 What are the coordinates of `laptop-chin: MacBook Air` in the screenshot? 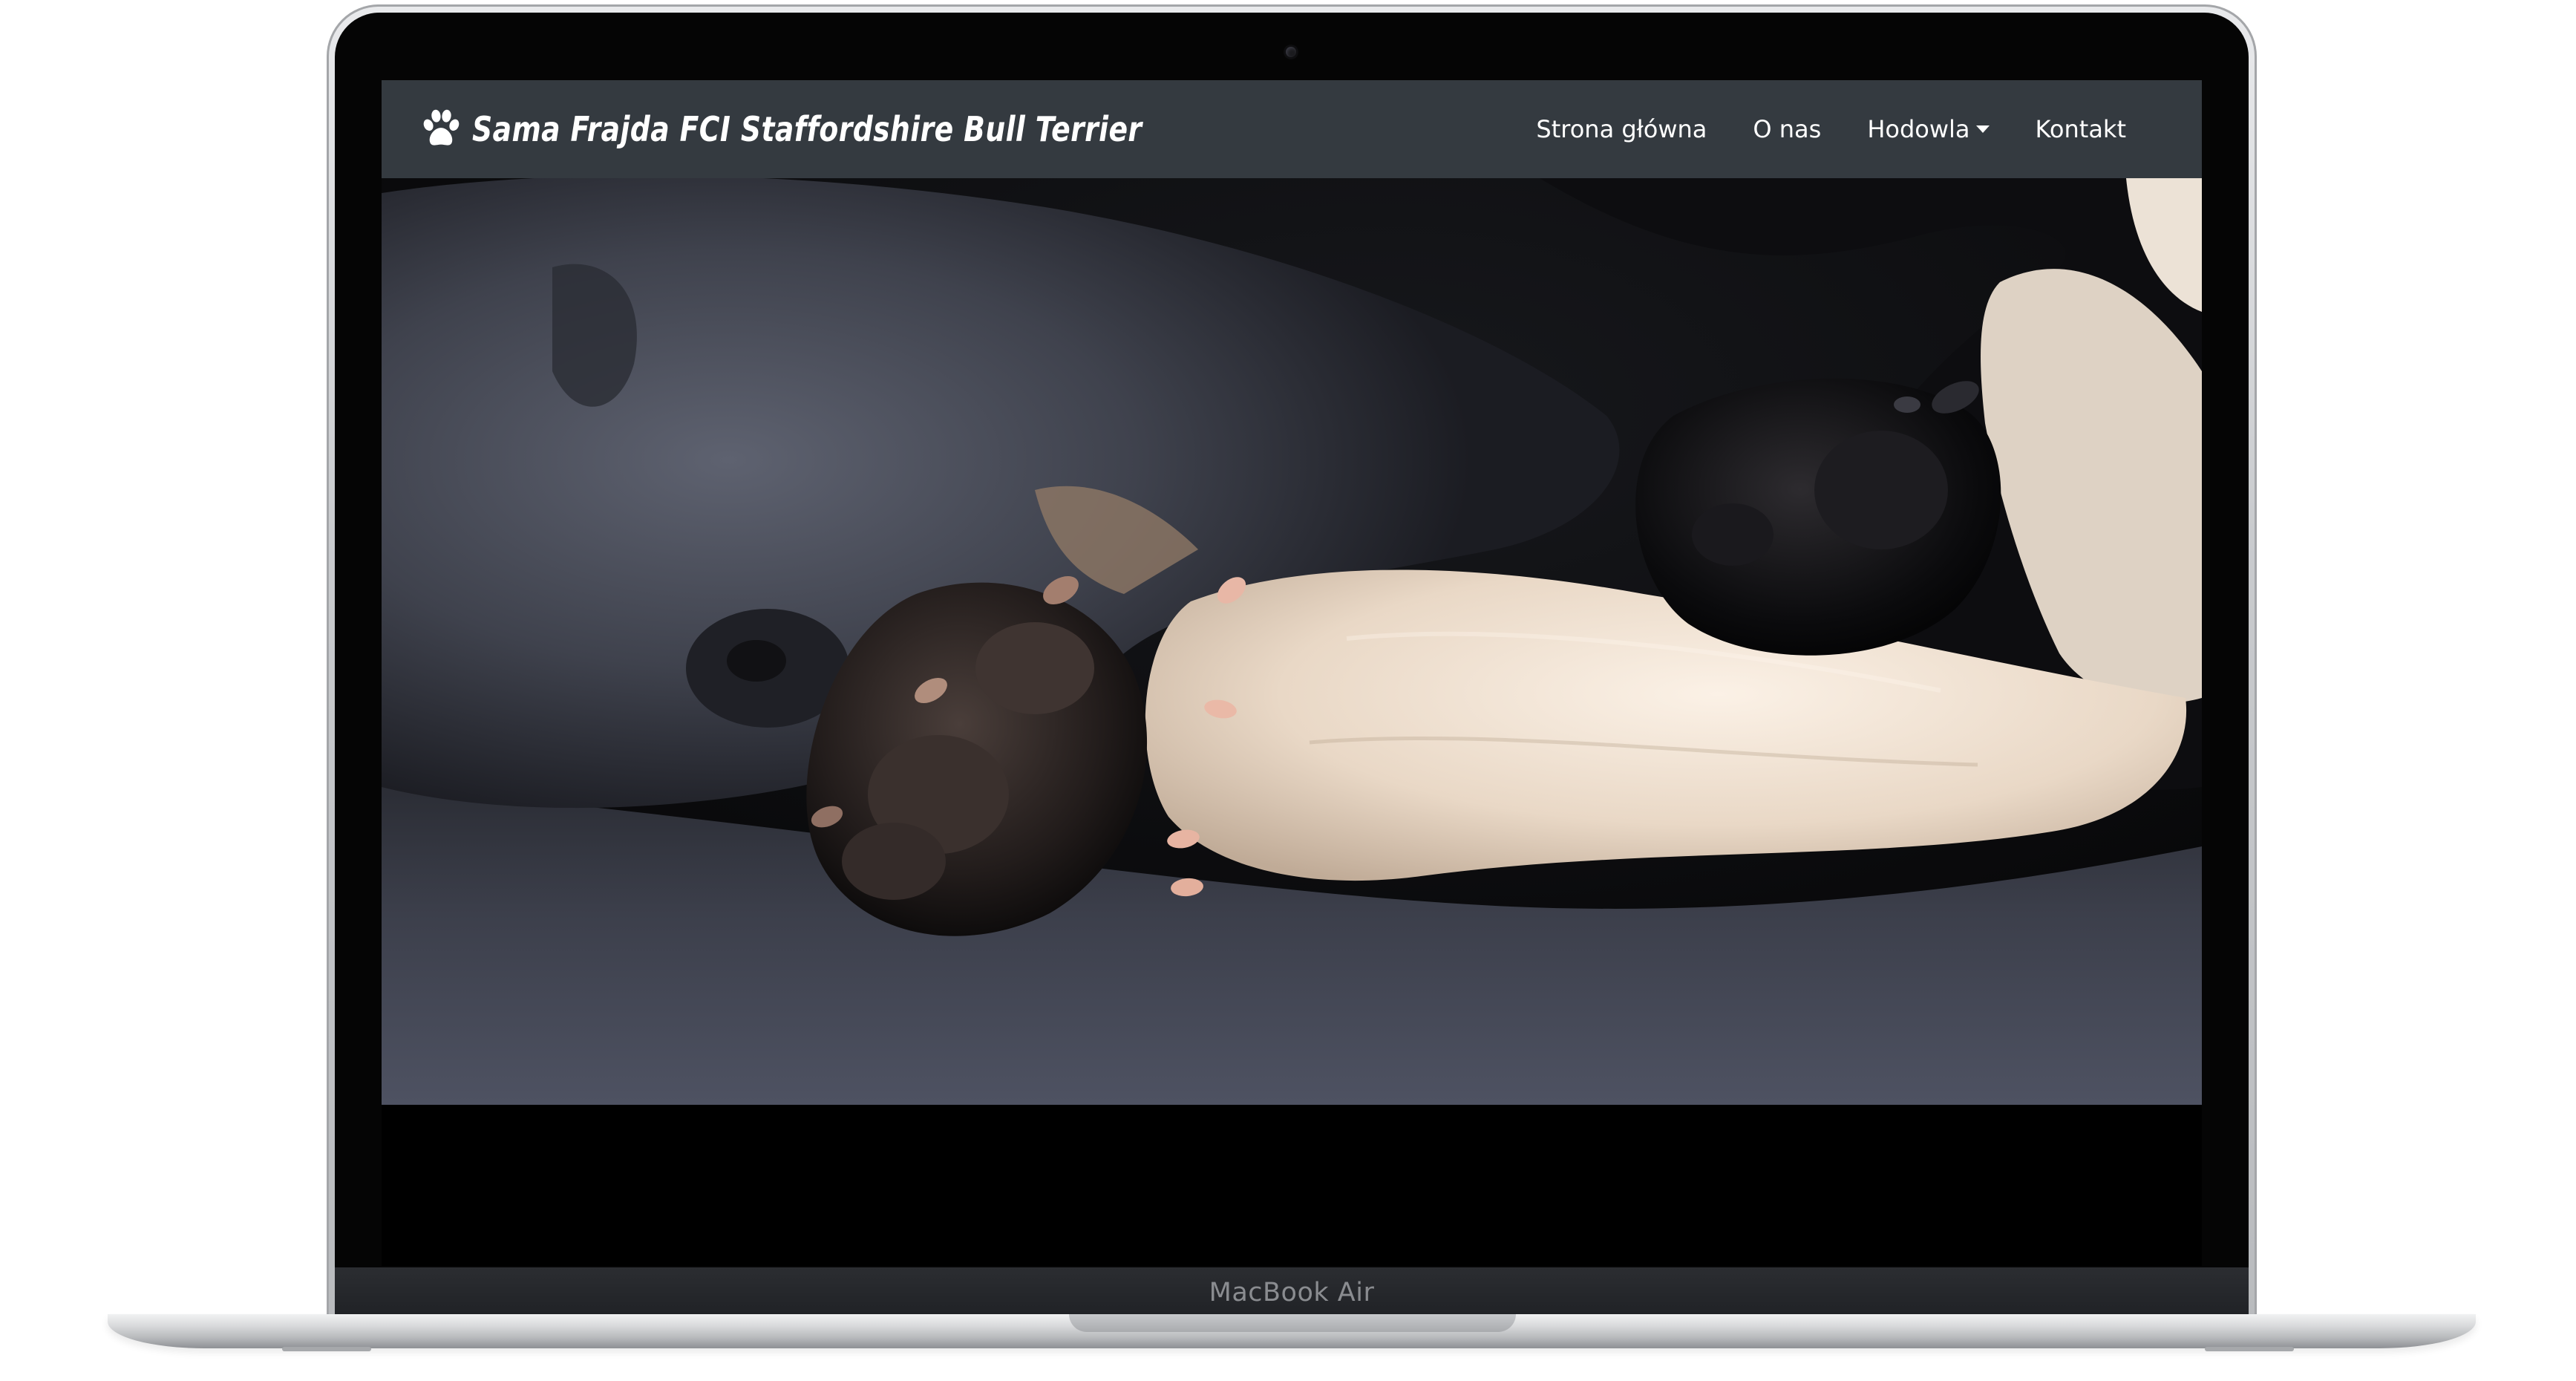 It's located at (1292, 1292).